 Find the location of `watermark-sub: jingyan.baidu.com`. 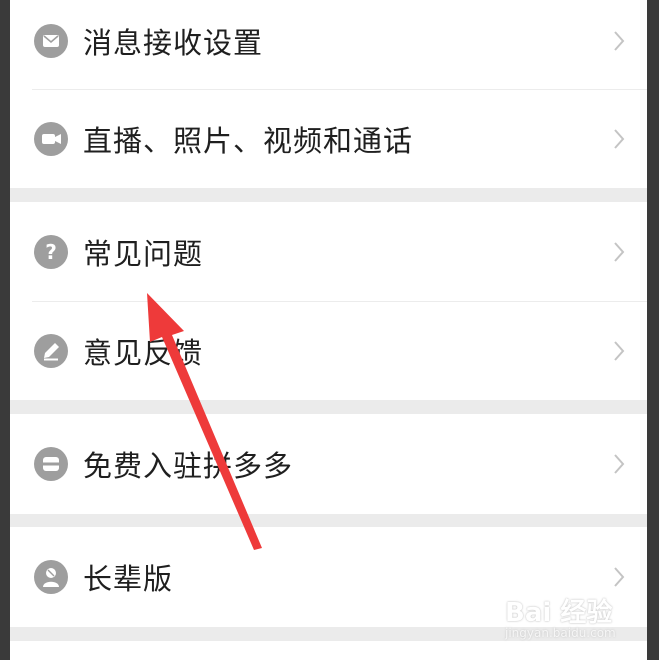

watermark-sub: jingyan.baidu.com is located at coordinates (560, 633).